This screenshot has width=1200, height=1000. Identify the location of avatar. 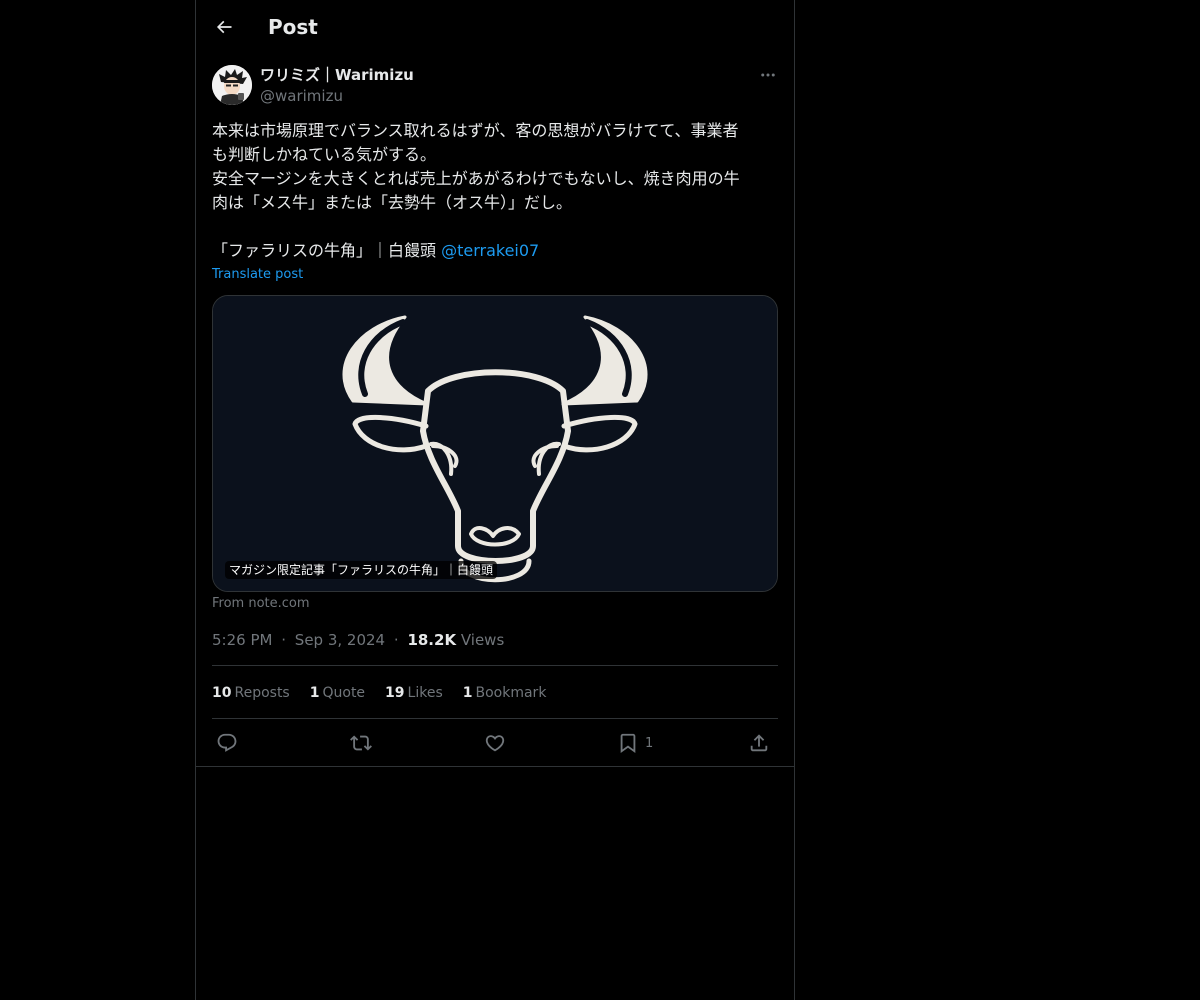
(232, 85).